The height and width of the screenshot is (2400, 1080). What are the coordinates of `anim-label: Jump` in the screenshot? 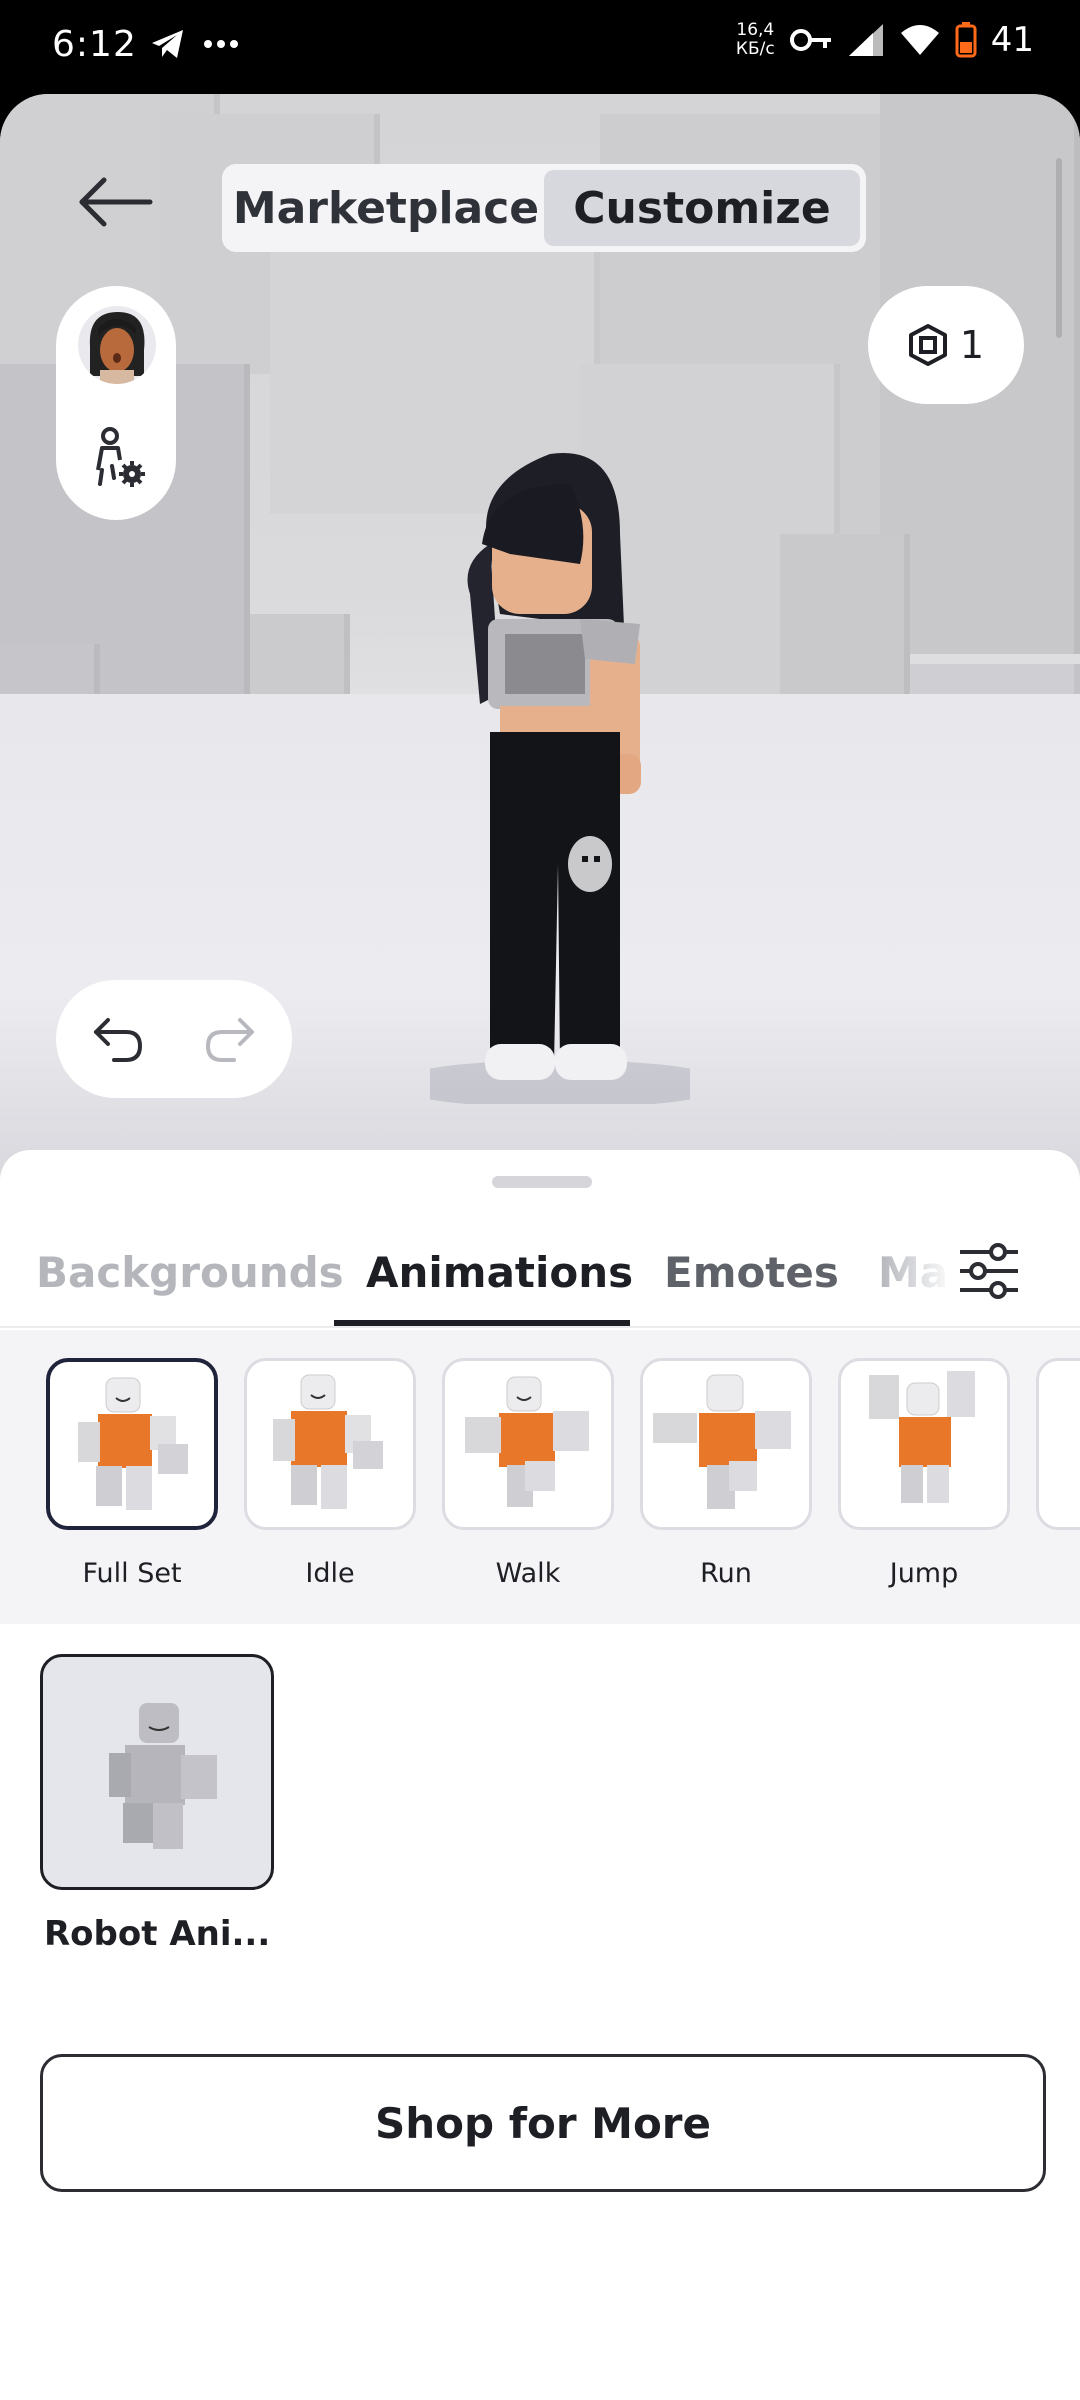 It's located at (924, 1573).